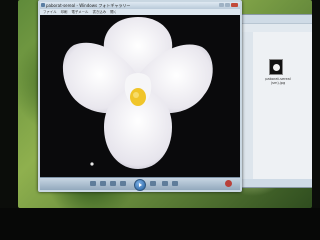 The height and width of the screenshot is (240, 320). I want to click on monitor-bezel, so click(160, 224).